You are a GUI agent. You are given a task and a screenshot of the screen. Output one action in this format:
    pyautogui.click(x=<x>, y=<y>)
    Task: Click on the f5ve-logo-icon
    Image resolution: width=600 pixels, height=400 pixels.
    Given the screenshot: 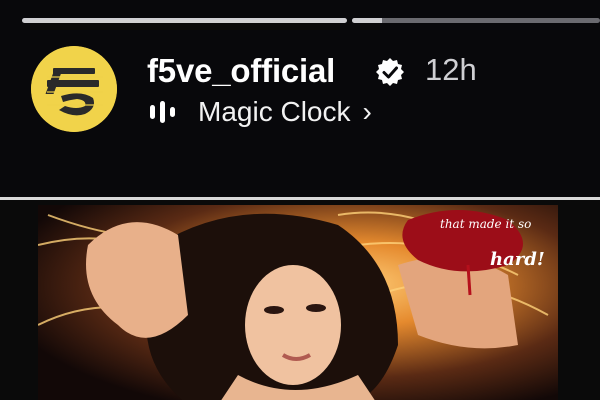 What is the action you would take?
    pyautogui.click(x=74, y=89)
    